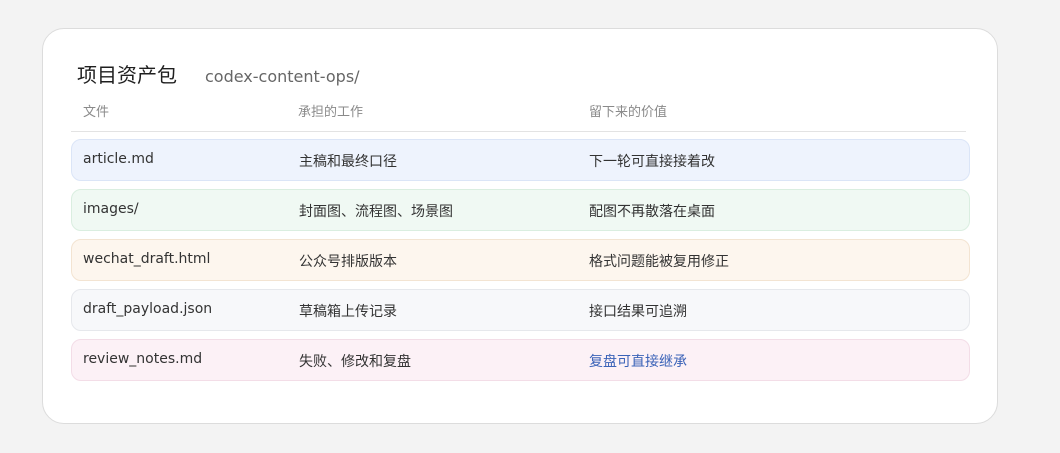  Describe the element at coordinates (282, 76) in the screenshot. I see `folder-path: codex-content-ops/` at that location.